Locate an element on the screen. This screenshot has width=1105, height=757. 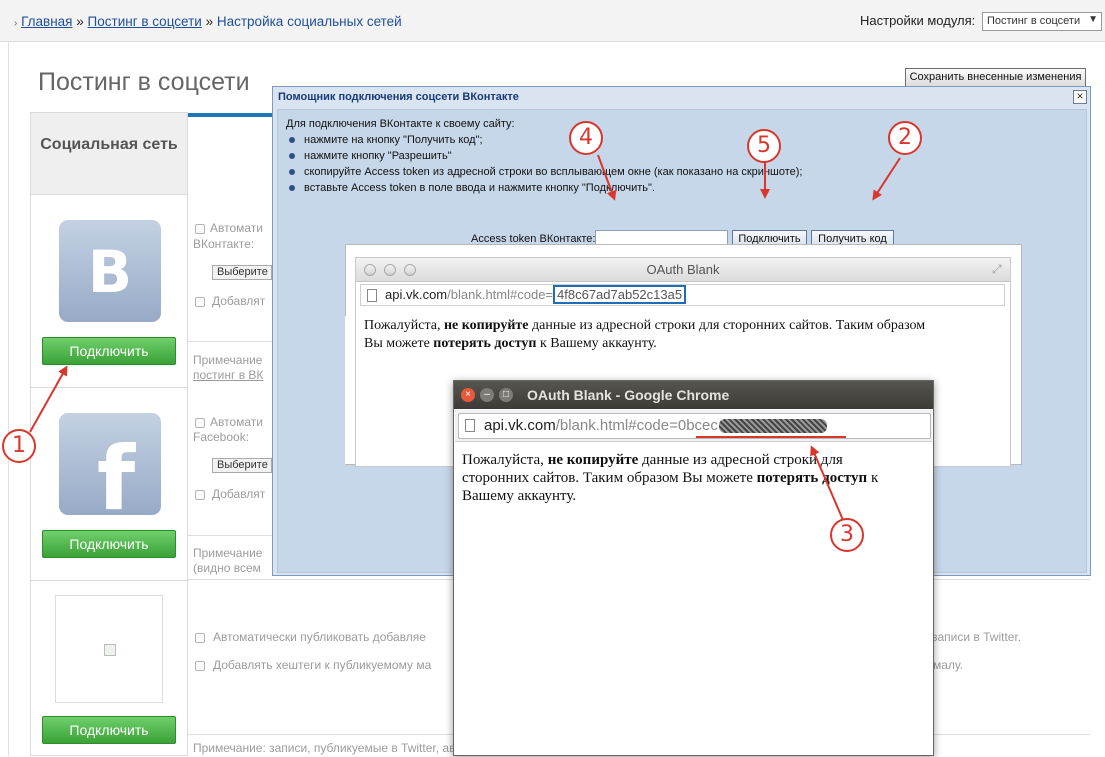
breadcrumb-arrow-icon: › is located at coordinates (16, 23).